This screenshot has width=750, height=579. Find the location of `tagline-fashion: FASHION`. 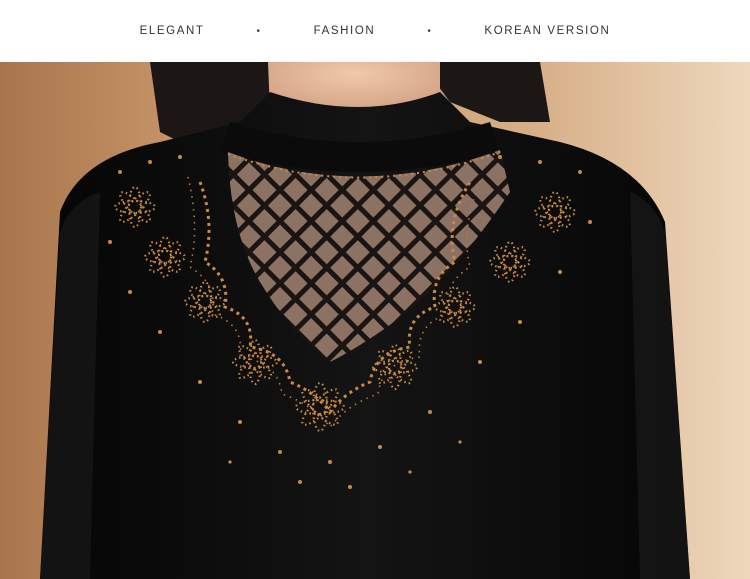

tagline-fashion: FASHION is located at coordinates (344, 31).